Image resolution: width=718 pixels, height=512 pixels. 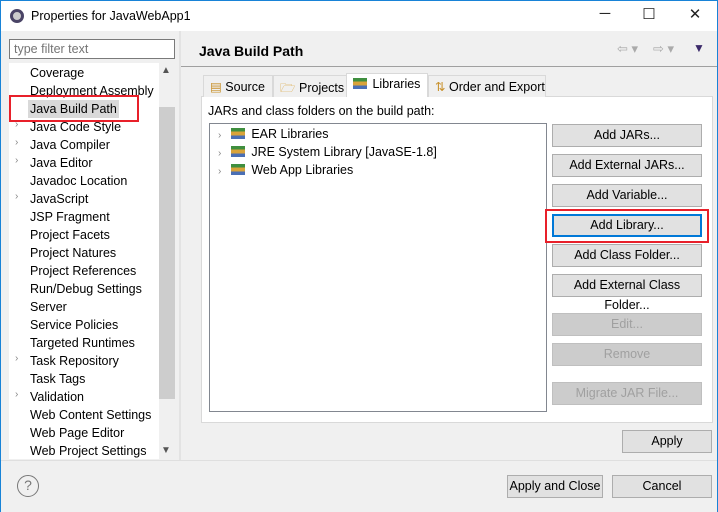 I want to click on tab-projects: 🗁 Projects, so click(x=310, y=86).